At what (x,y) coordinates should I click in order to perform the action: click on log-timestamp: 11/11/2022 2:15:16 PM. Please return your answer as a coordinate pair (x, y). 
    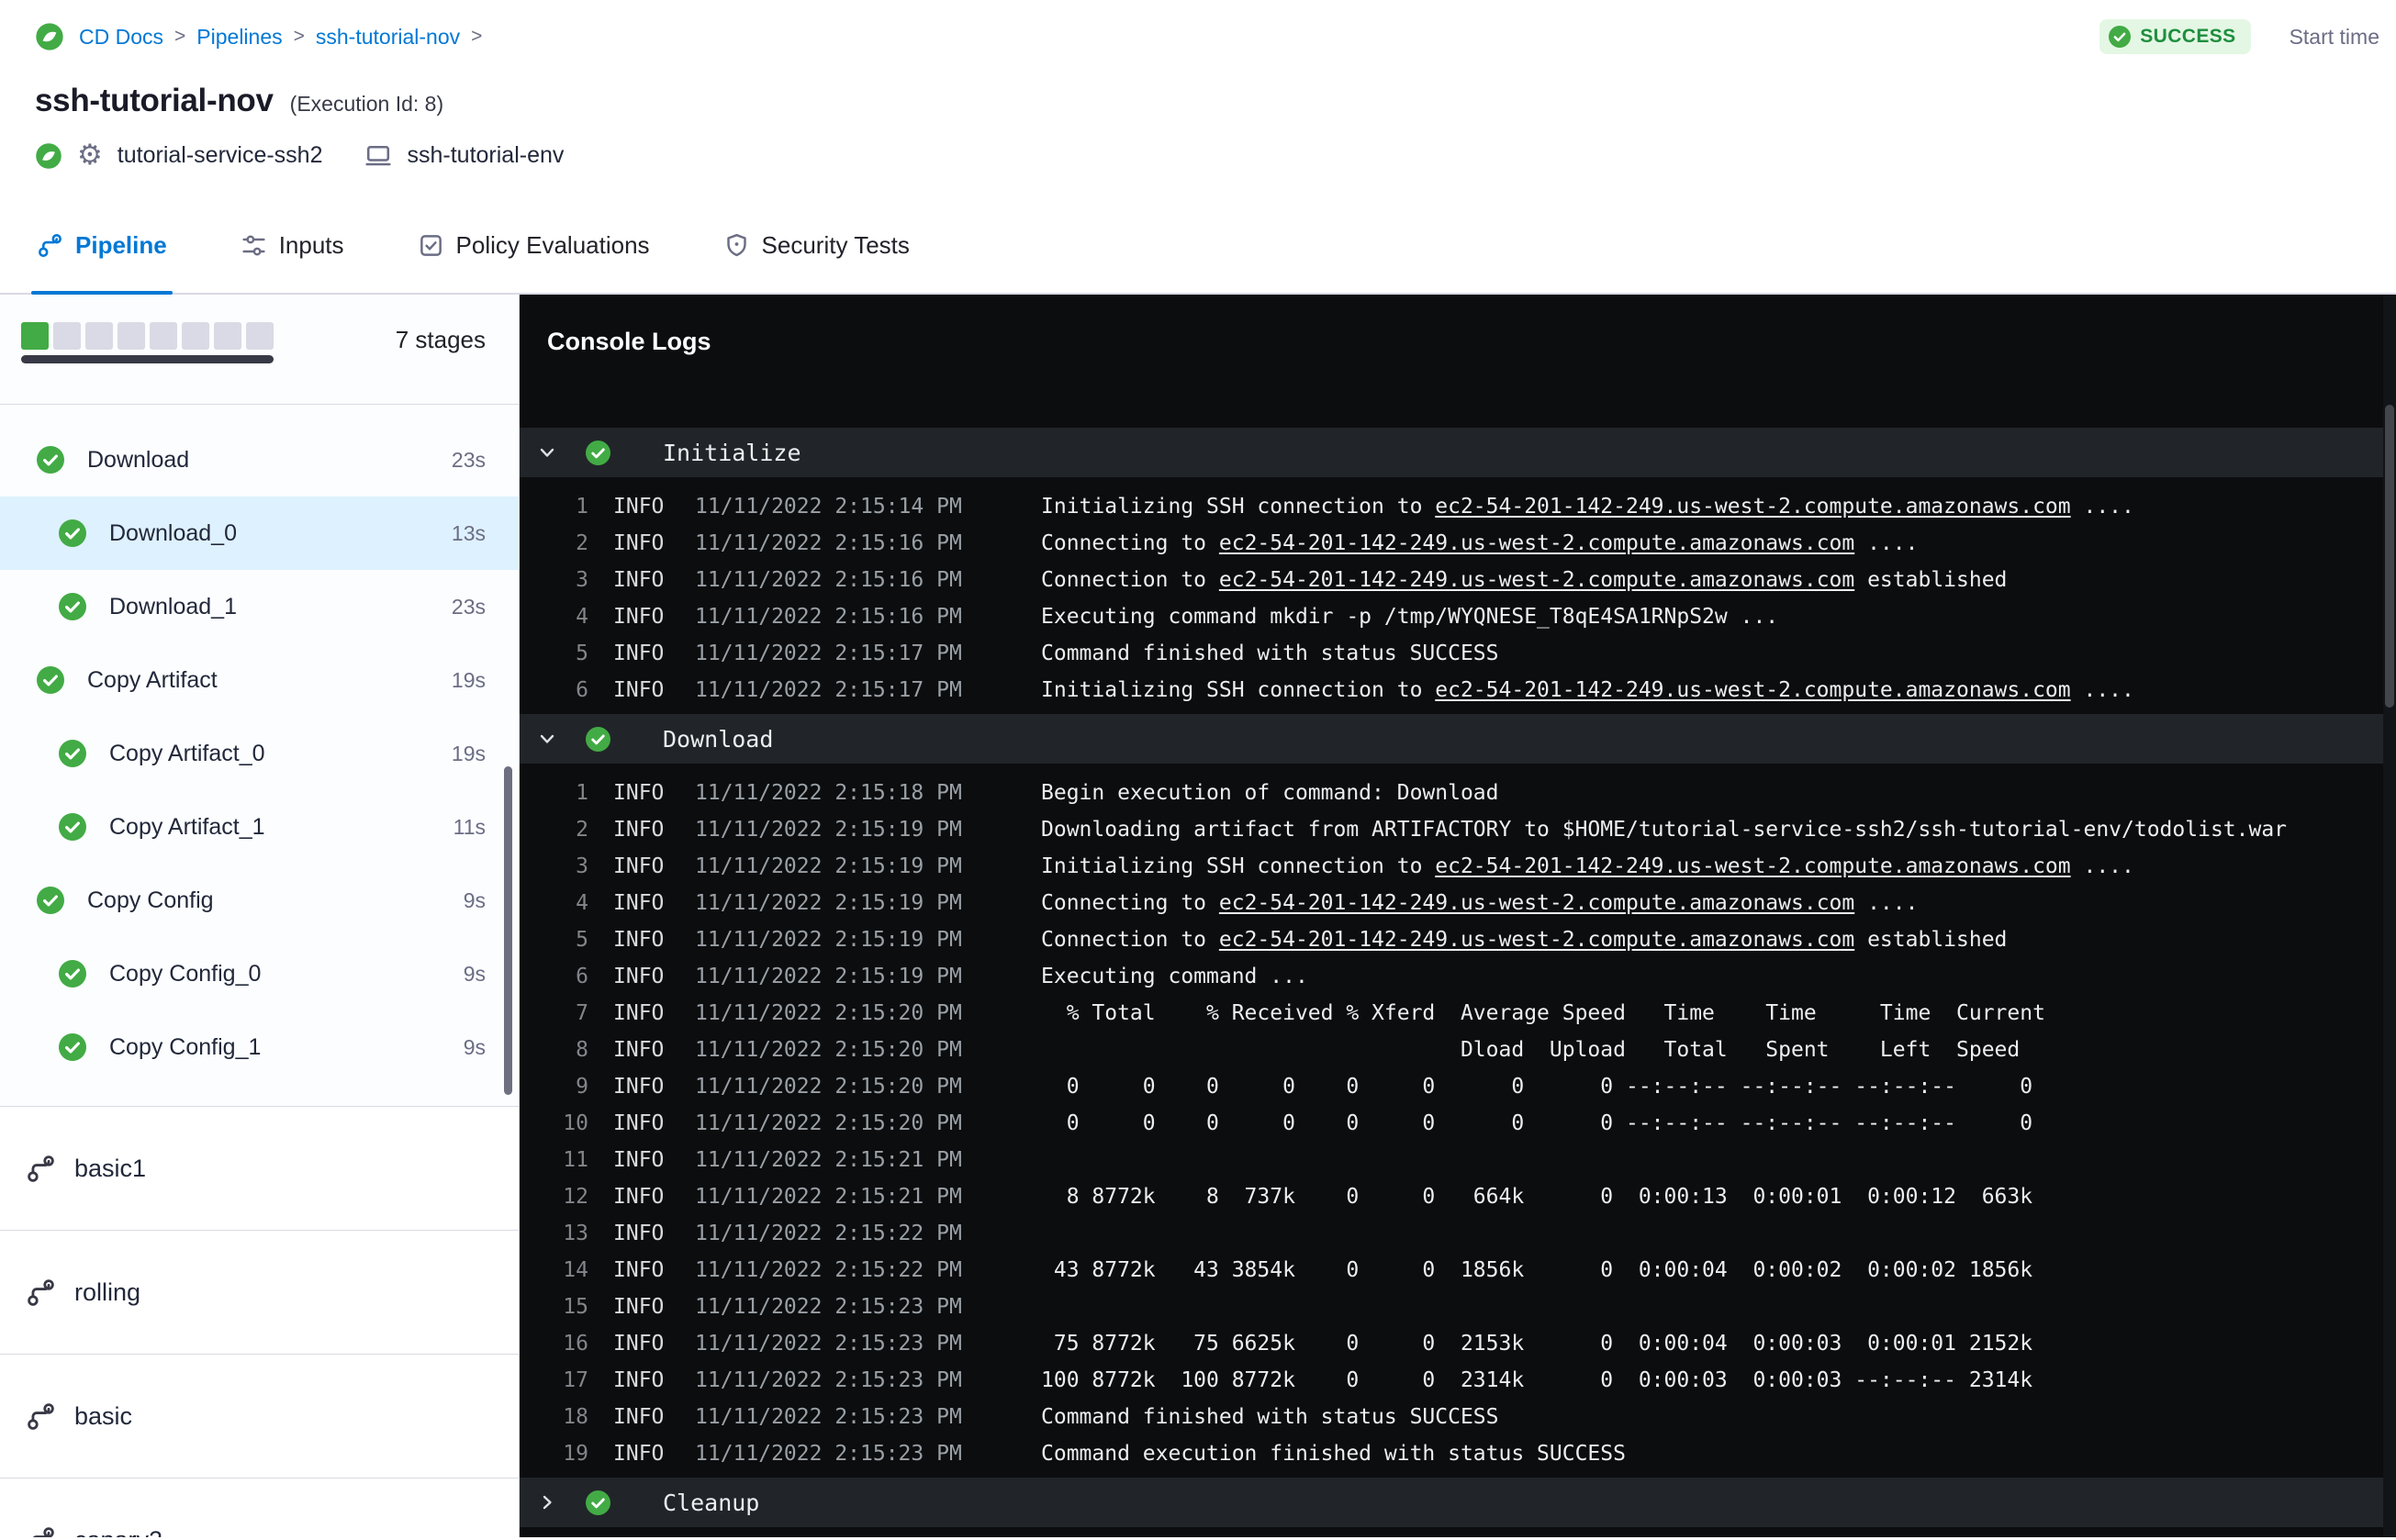
    Looking at the image, I should click on (828, 617).